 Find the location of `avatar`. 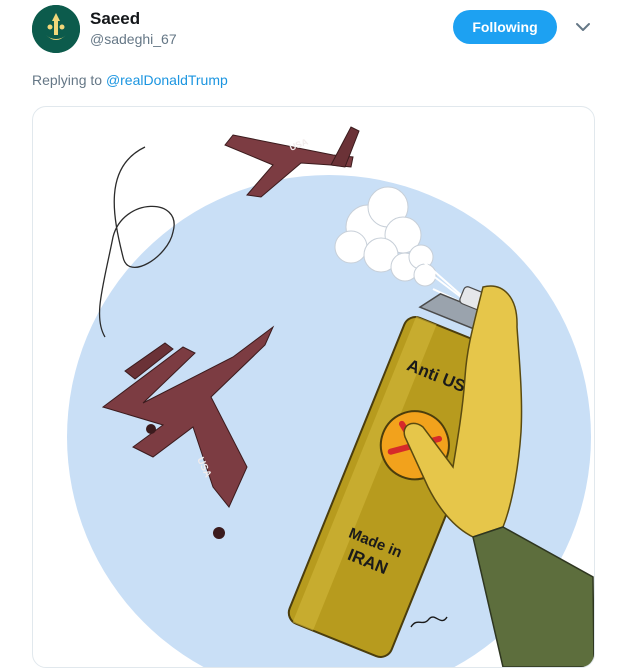

avatar is located at coordinates (56, 29).